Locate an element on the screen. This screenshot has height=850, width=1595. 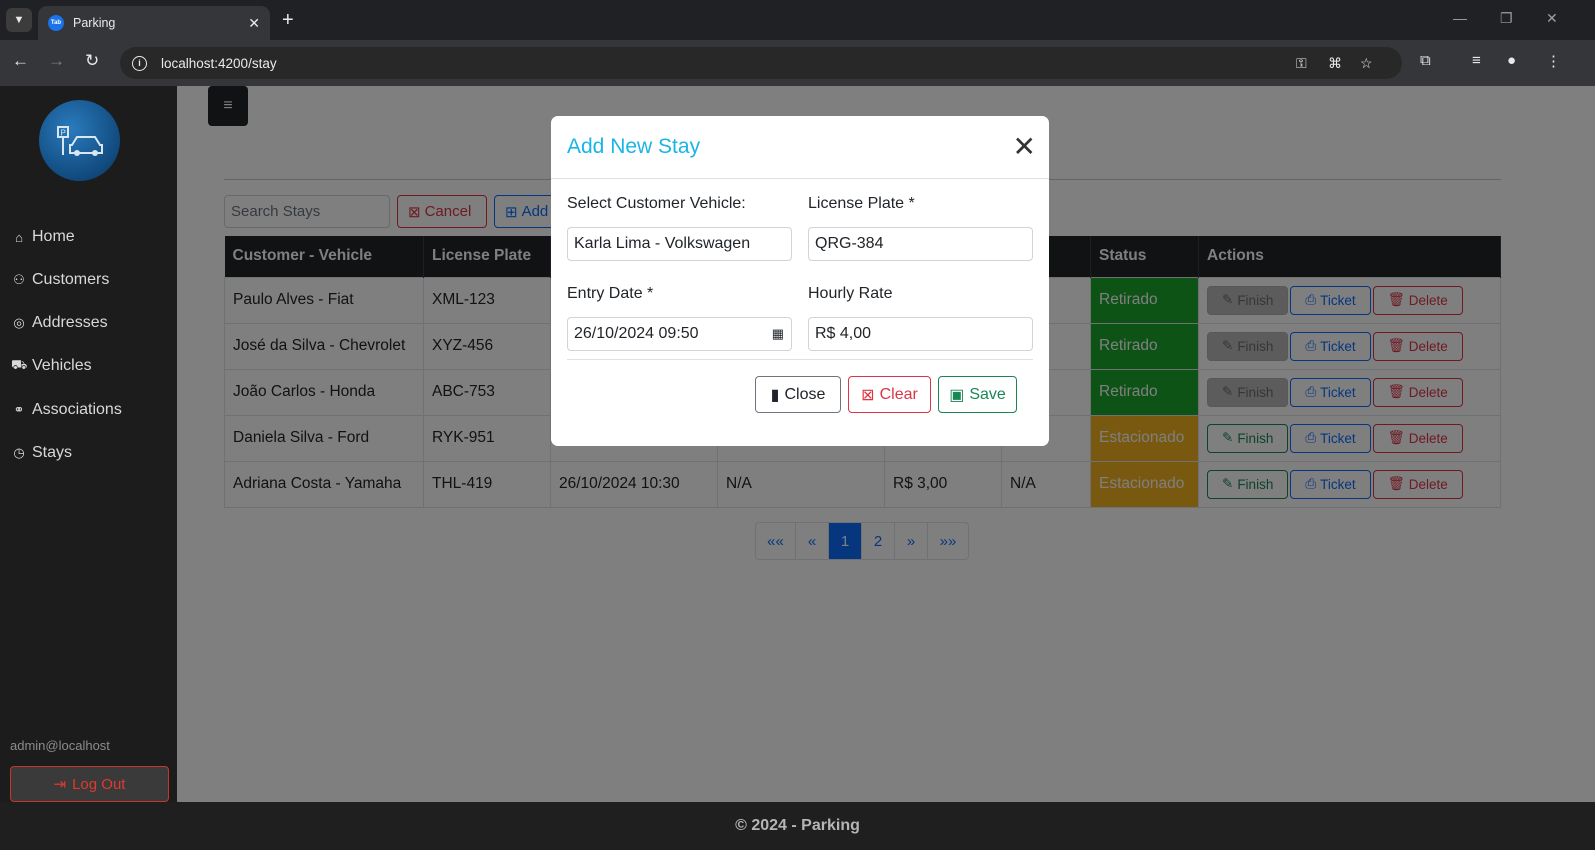
password-key-icon: ⚿ is located at coordinates (1301, 63).